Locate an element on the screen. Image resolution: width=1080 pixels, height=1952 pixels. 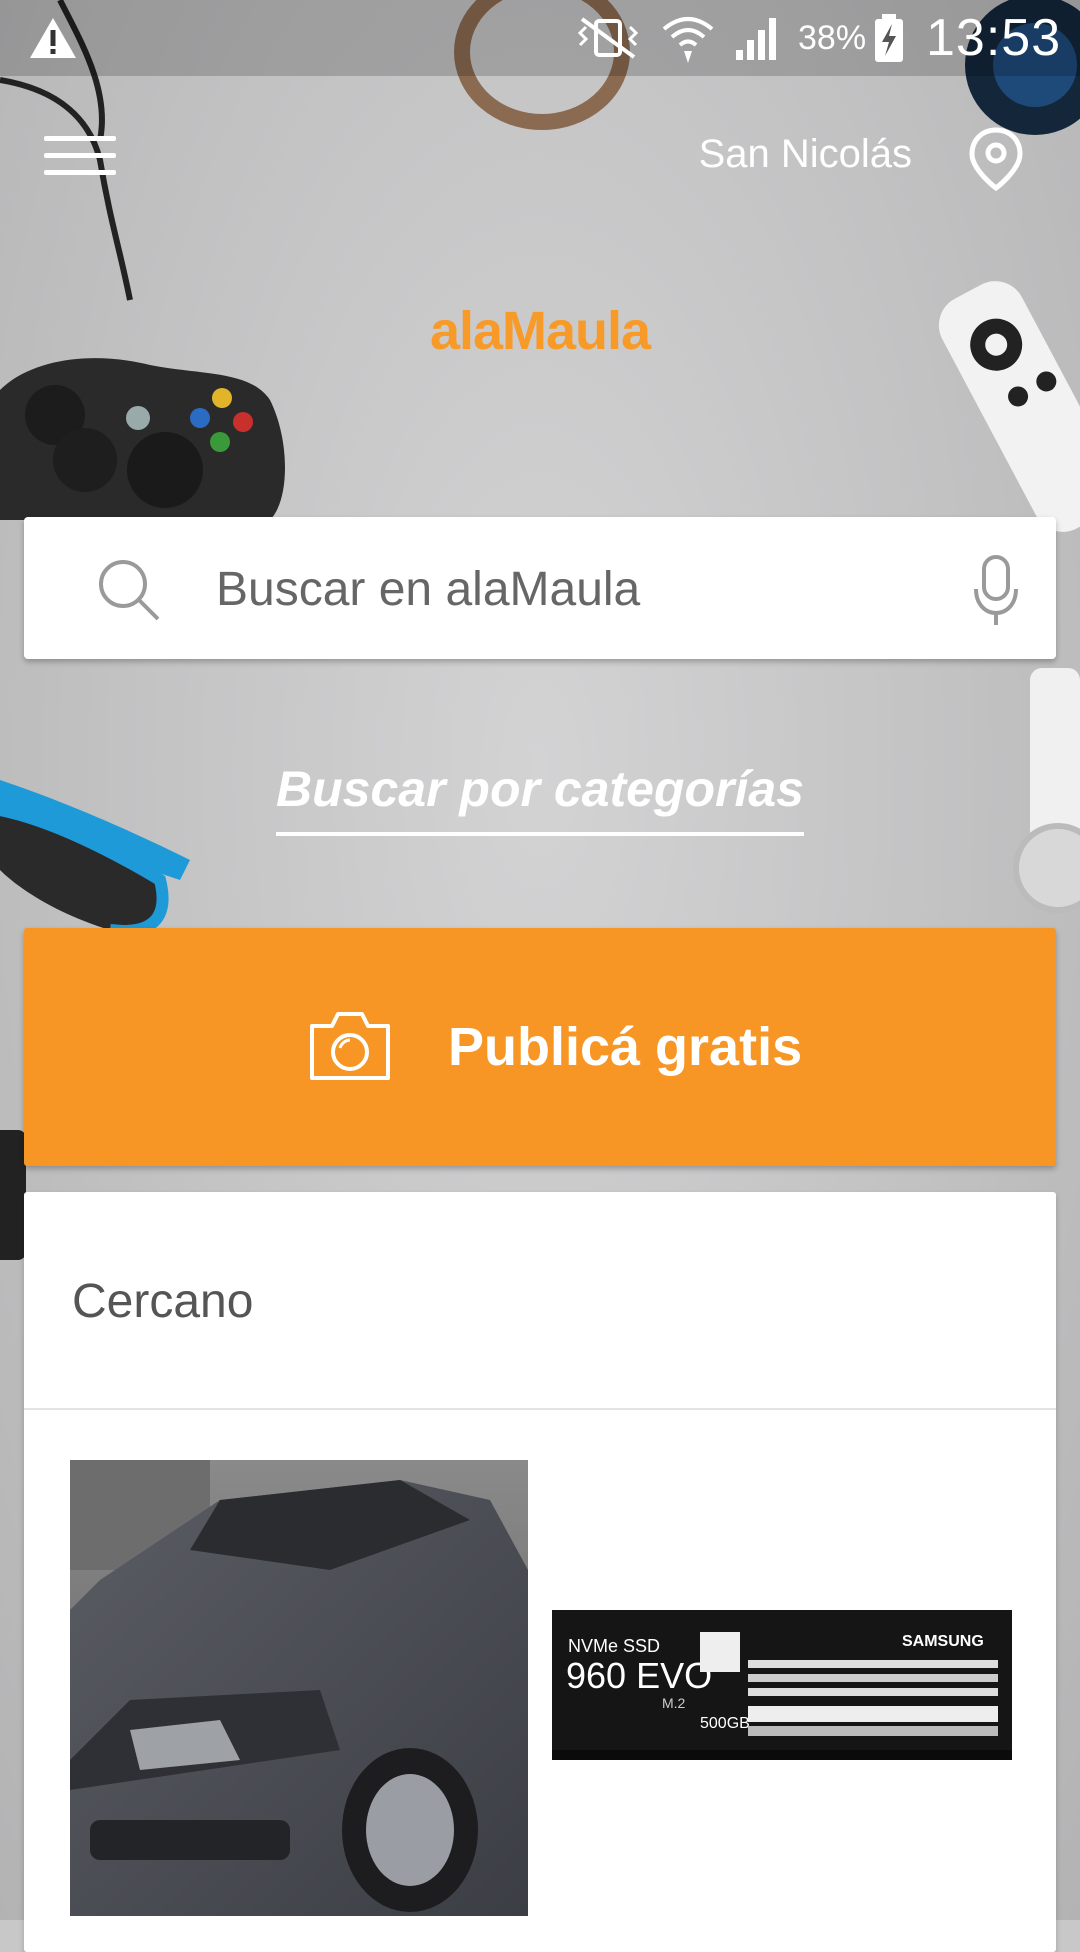
car-image is located at coordinates (299, 1688).